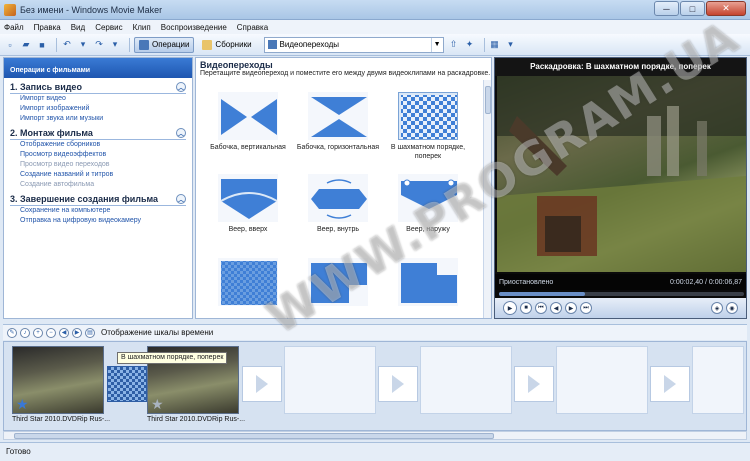 The height and width of the screenshot is (461, 750). I want to click on stop-icon: ■, so click(526, 308).